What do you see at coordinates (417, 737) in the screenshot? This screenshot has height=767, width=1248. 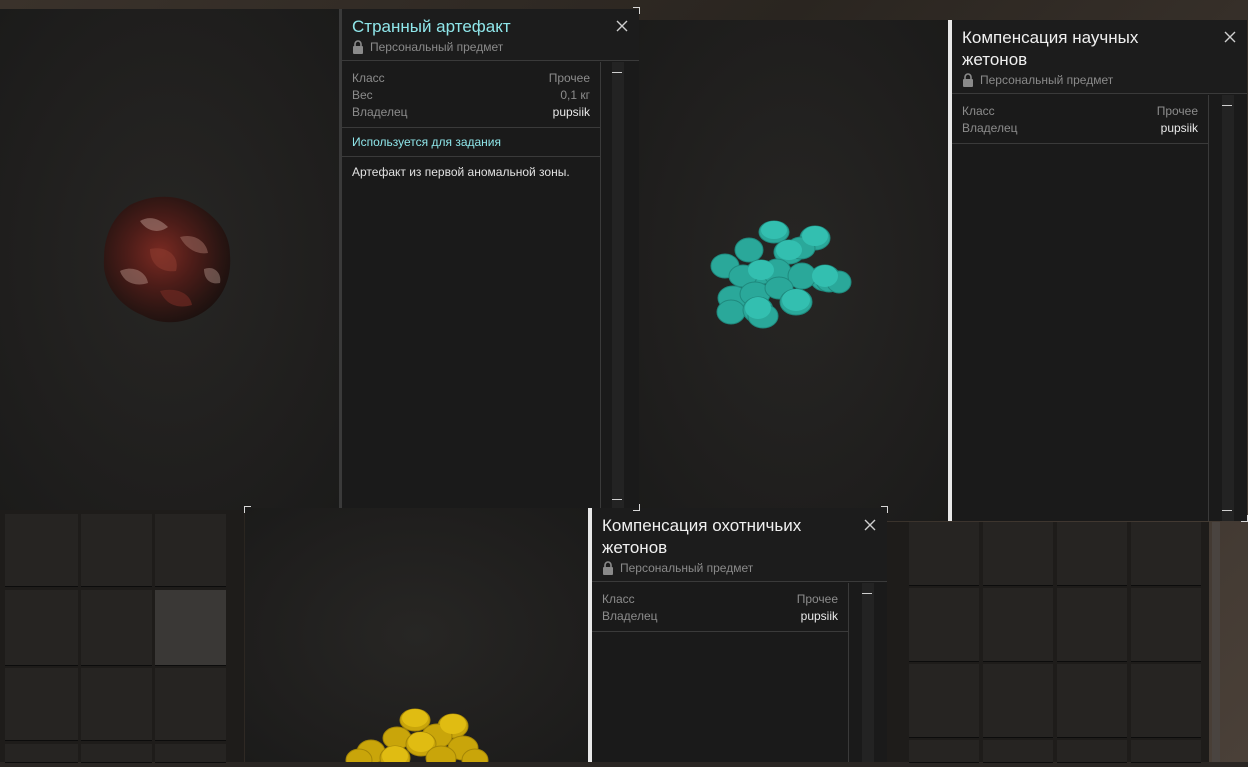 I see `hunting-tokens-icon` at bounding box center [417, 737].